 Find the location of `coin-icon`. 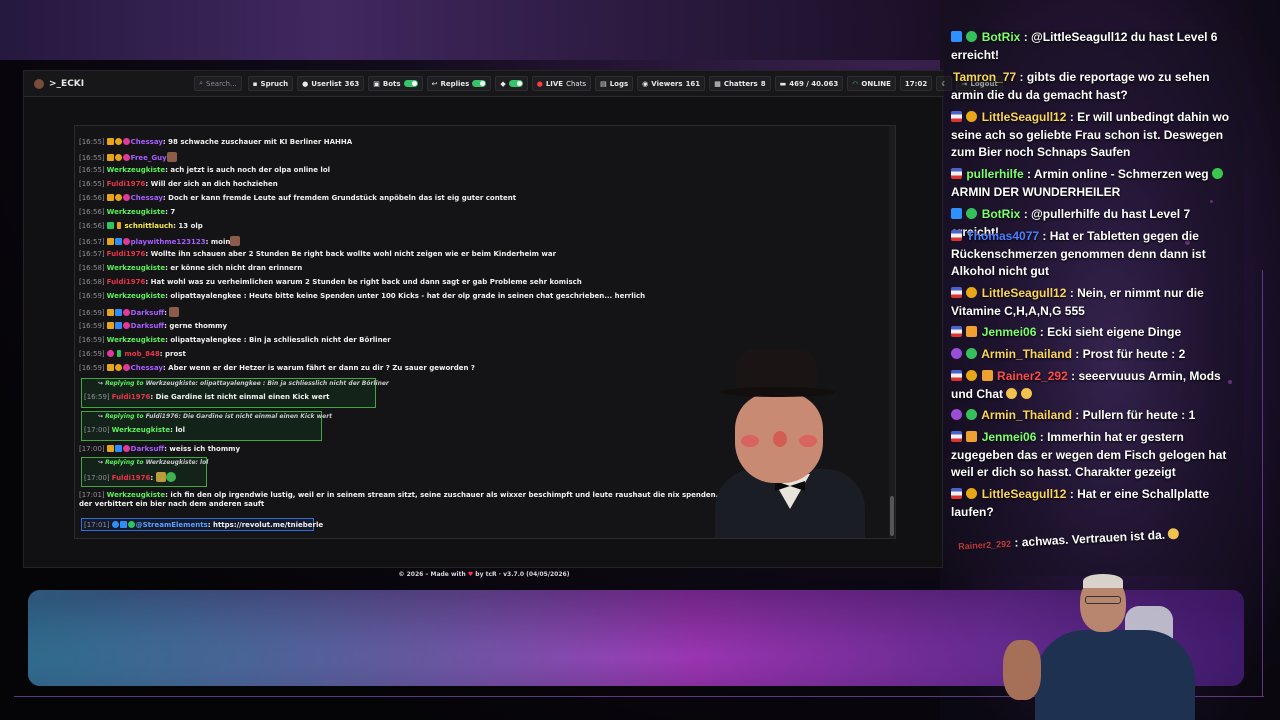

coin-icon is located at coordinates (118, 197).